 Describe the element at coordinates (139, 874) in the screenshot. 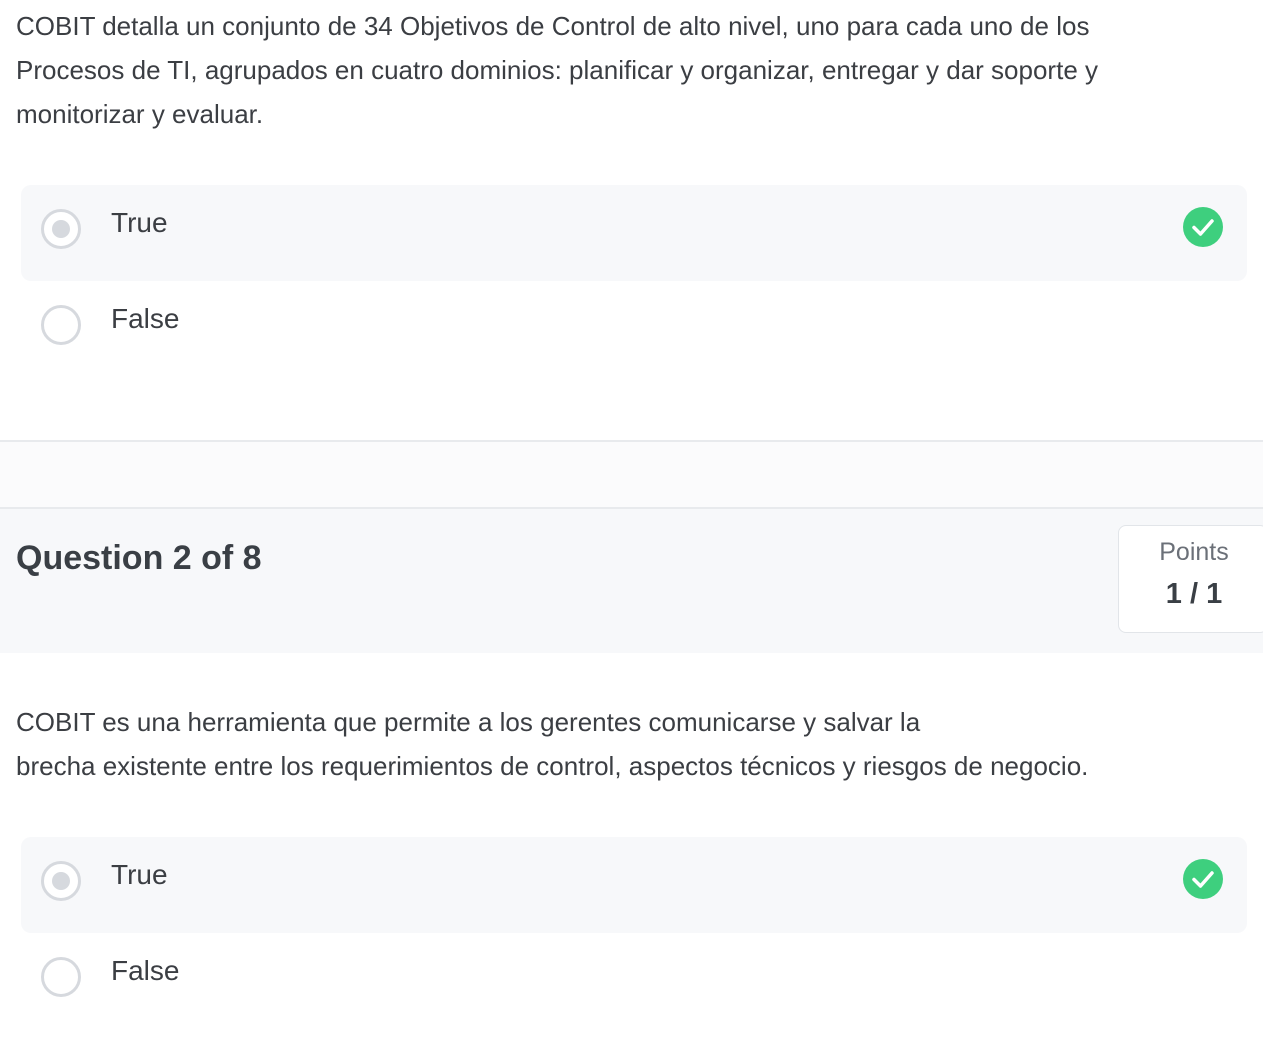

I see `q2-option-true-label: True` at that location.